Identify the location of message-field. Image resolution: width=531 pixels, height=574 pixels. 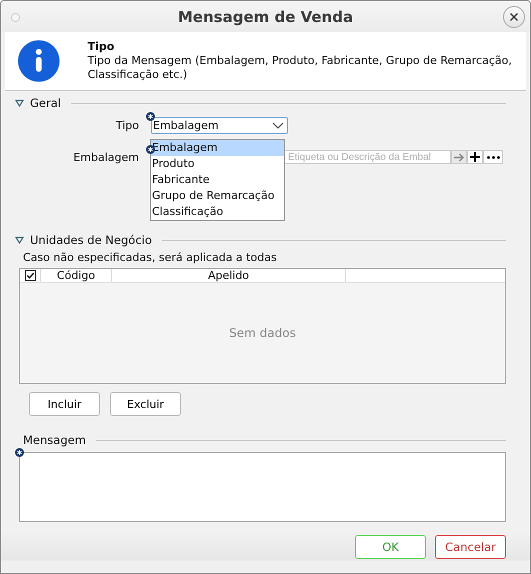
(262, 487).